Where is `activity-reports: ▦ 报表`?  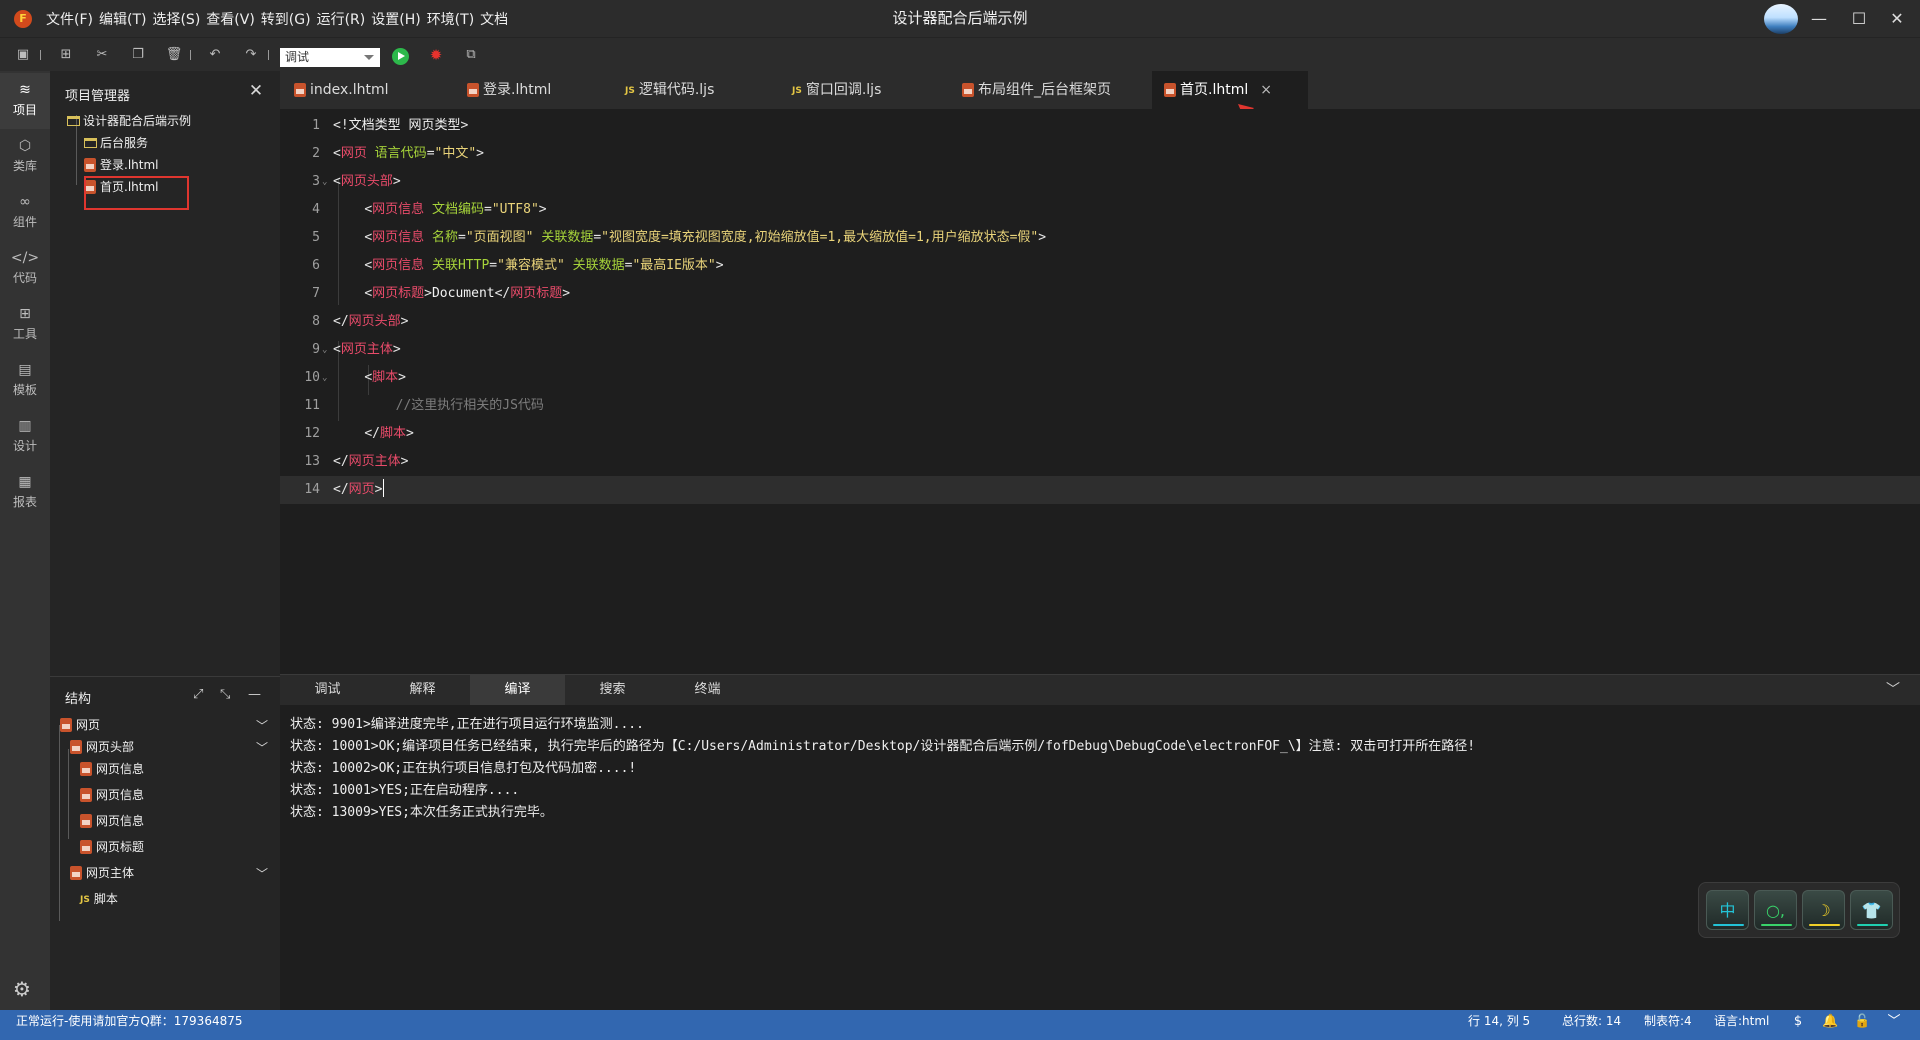
activity-reports: ▦ 报表 is located at coordinates (25, 493).